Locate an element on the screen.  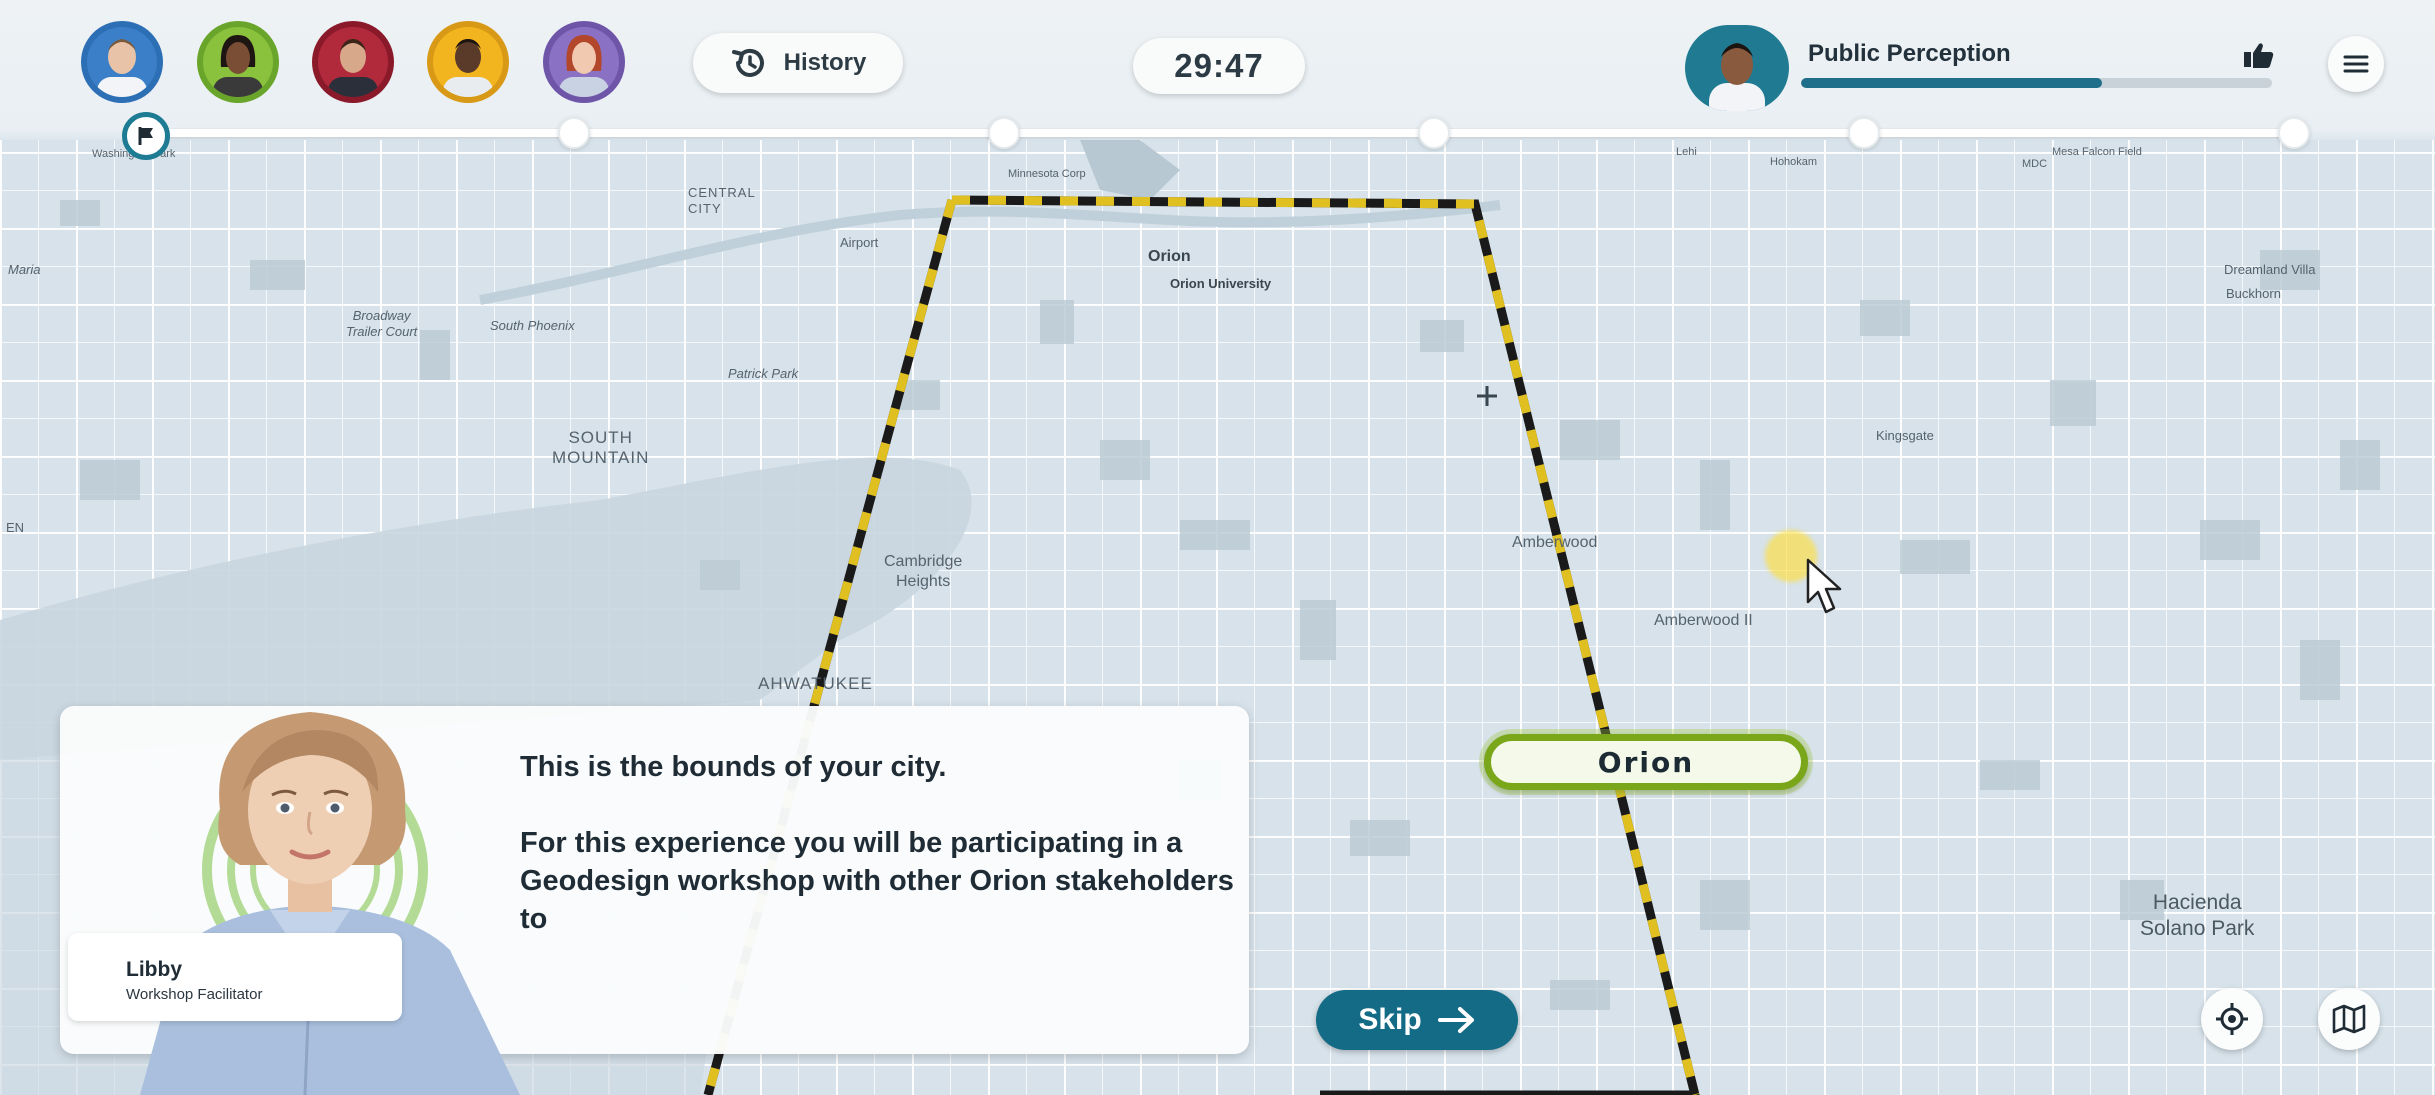
session-timer: 29:47 is located at coordinates (1219, 66).